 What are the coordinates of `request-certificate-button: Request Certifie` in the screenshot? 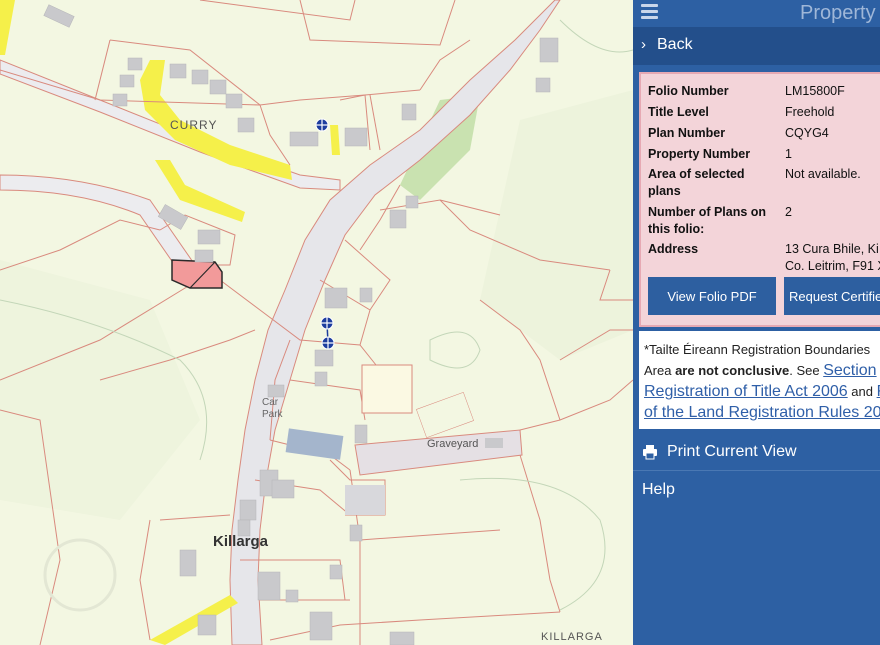 It's located at (832, 296).